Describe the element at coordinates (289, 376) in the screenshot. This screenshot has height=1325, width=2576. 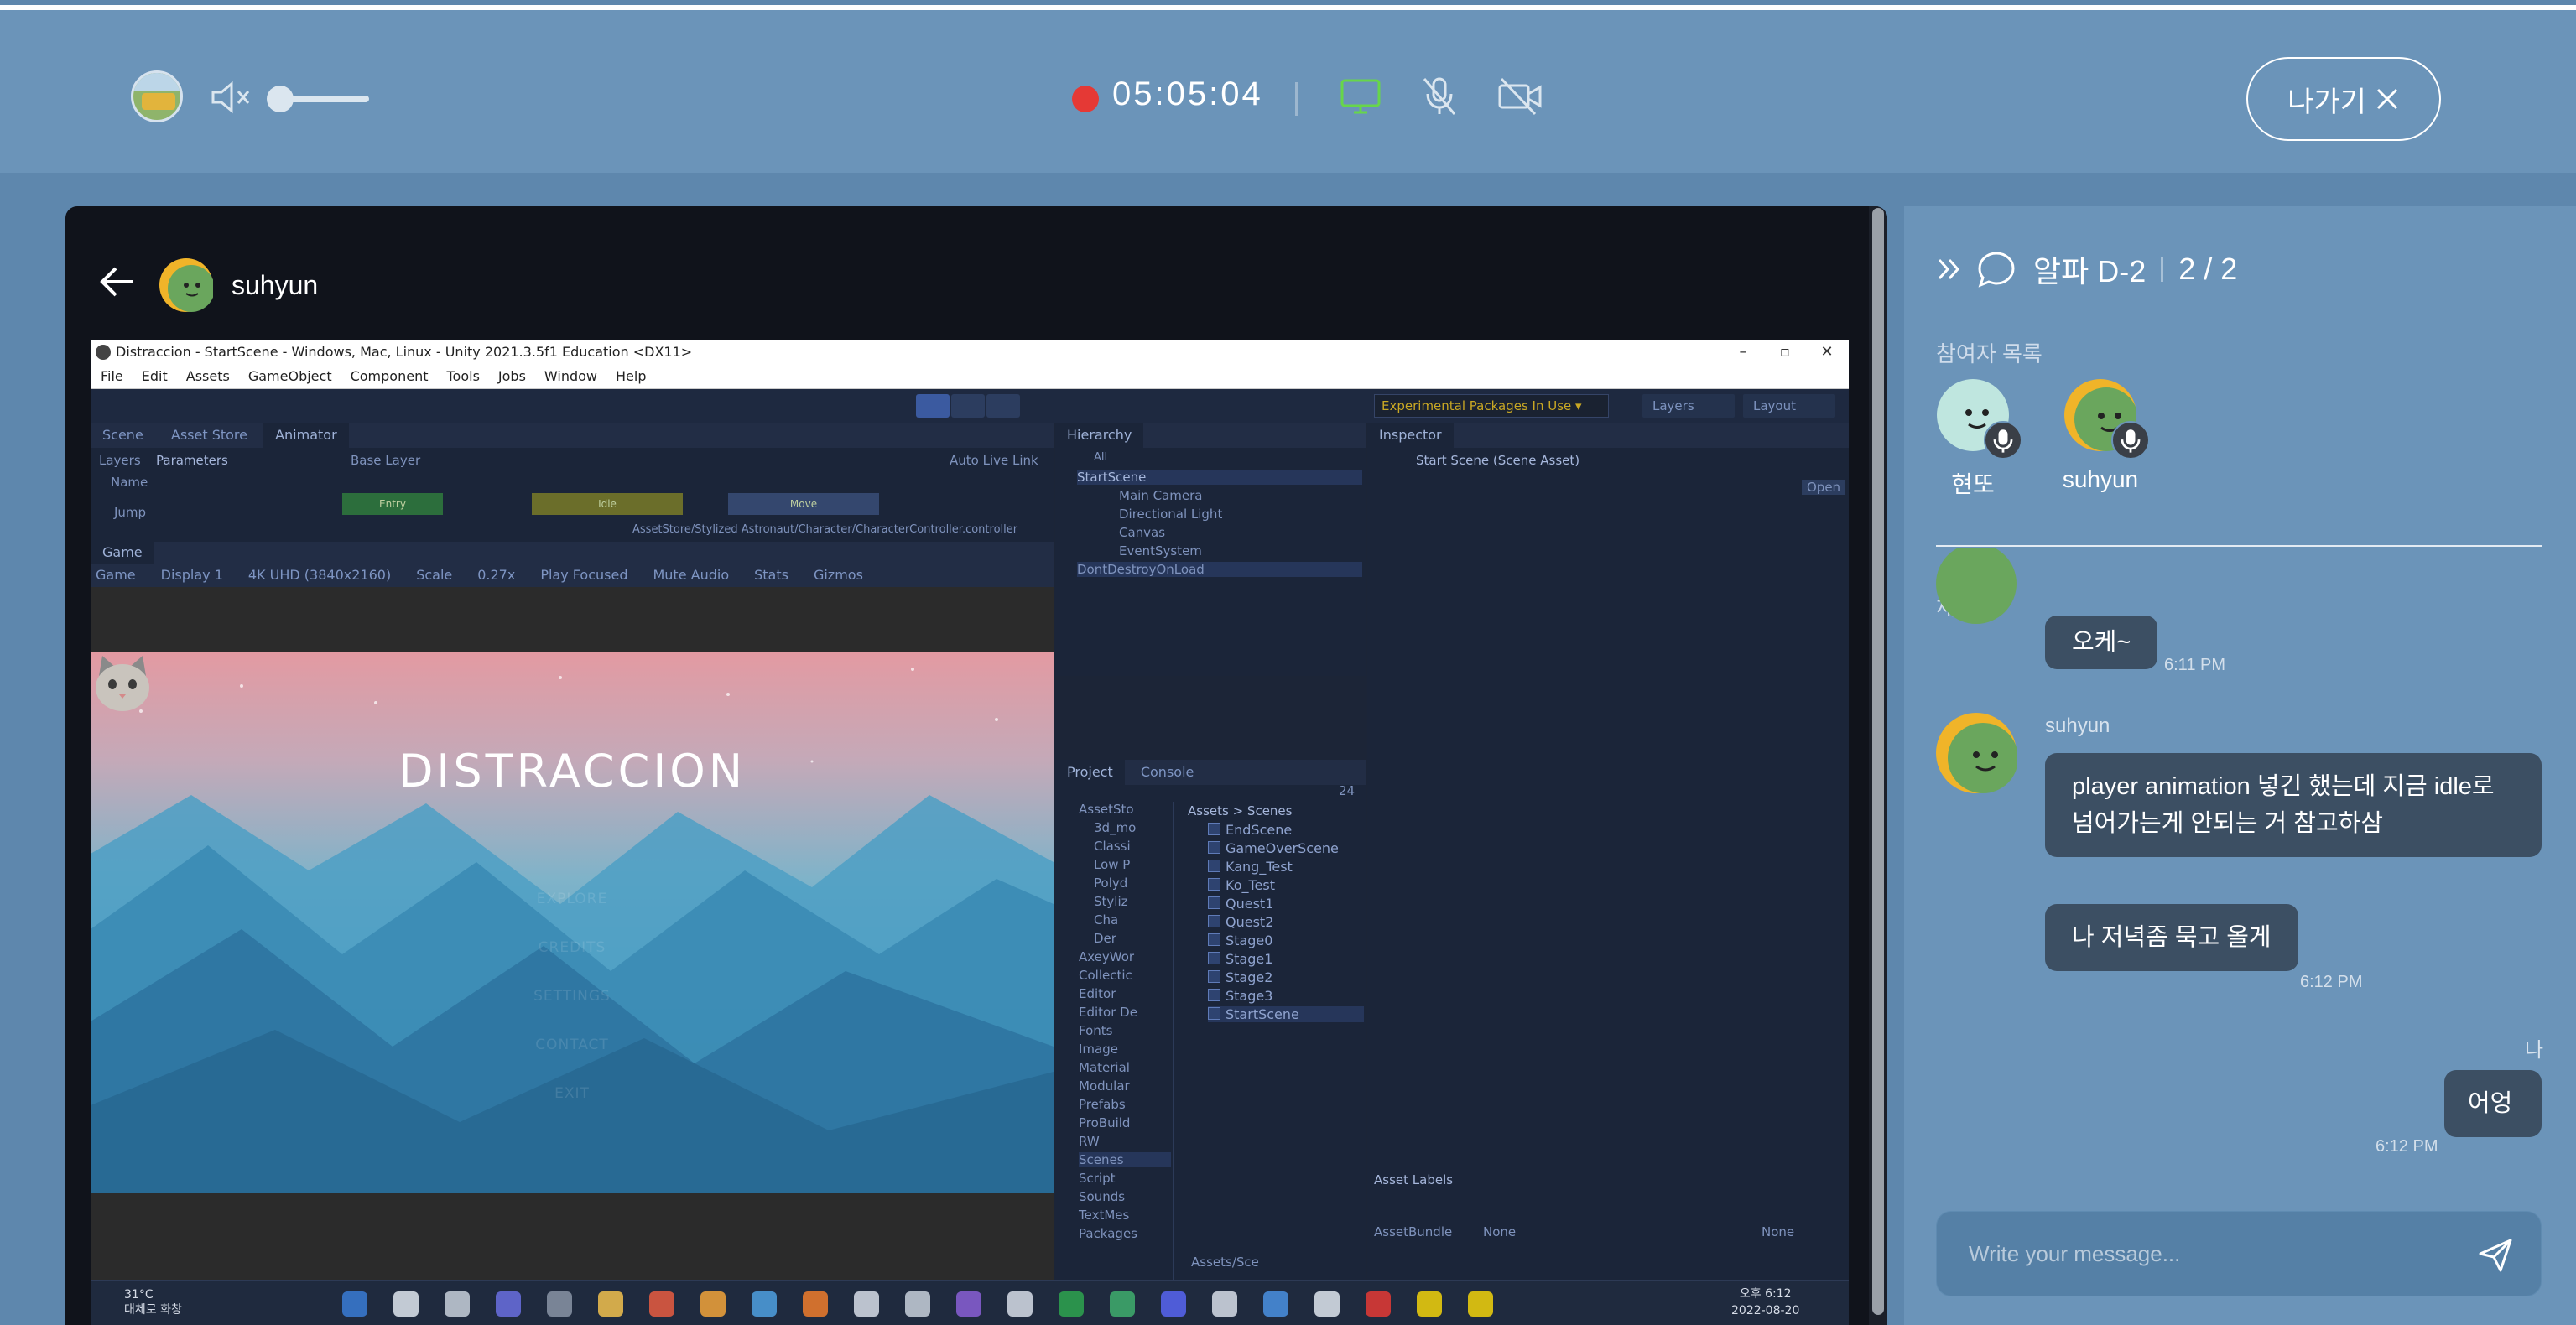
I see `menu-item: GameObject` at that location.